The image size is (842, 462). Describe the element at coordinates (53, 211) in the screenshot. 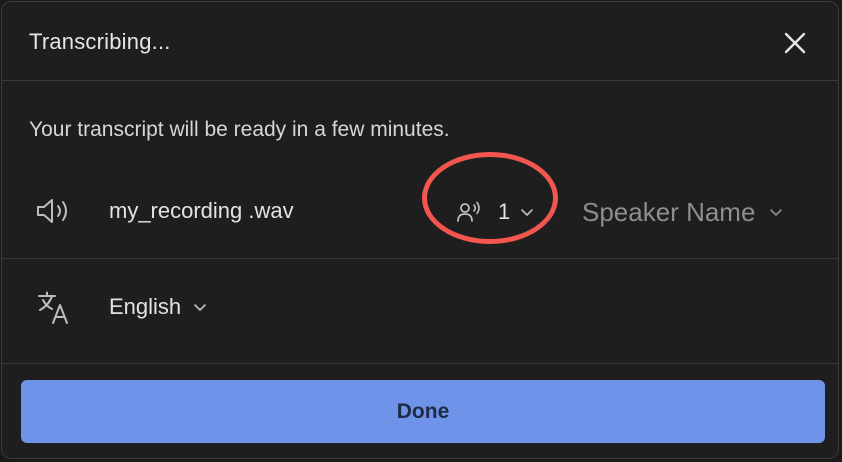

I see `speaker-icon` at that location.